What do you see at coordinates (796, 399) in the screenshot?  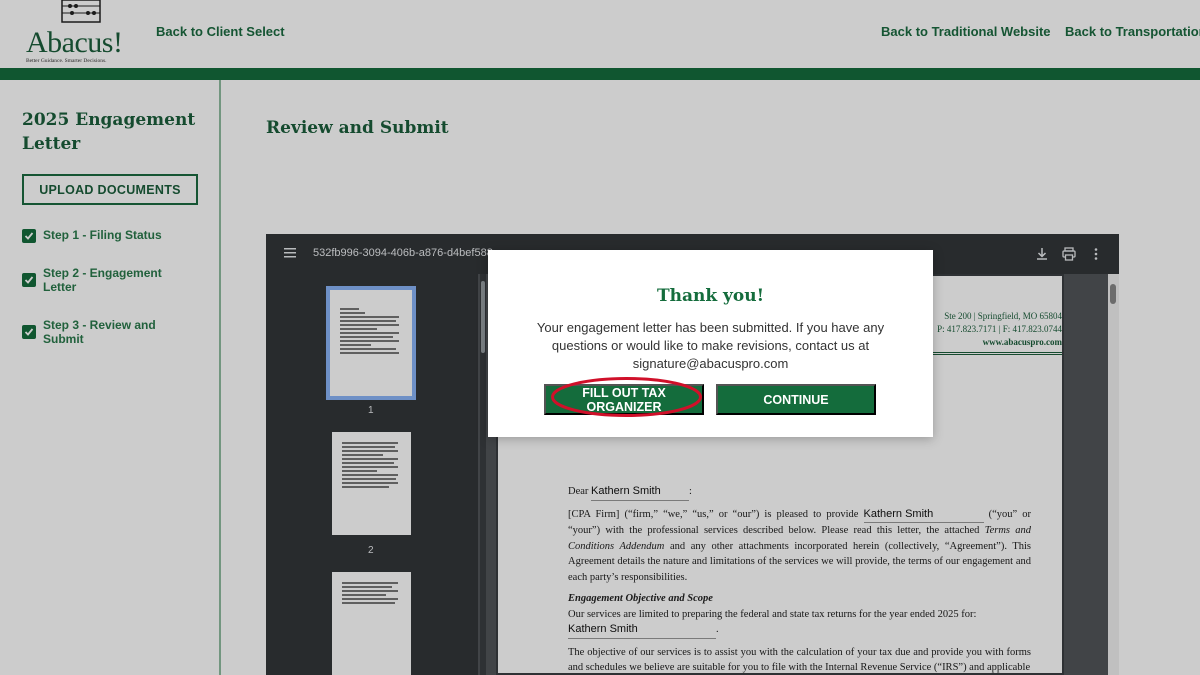 I see `continue-button: CONTINUE` at bounding box center [796, 399].